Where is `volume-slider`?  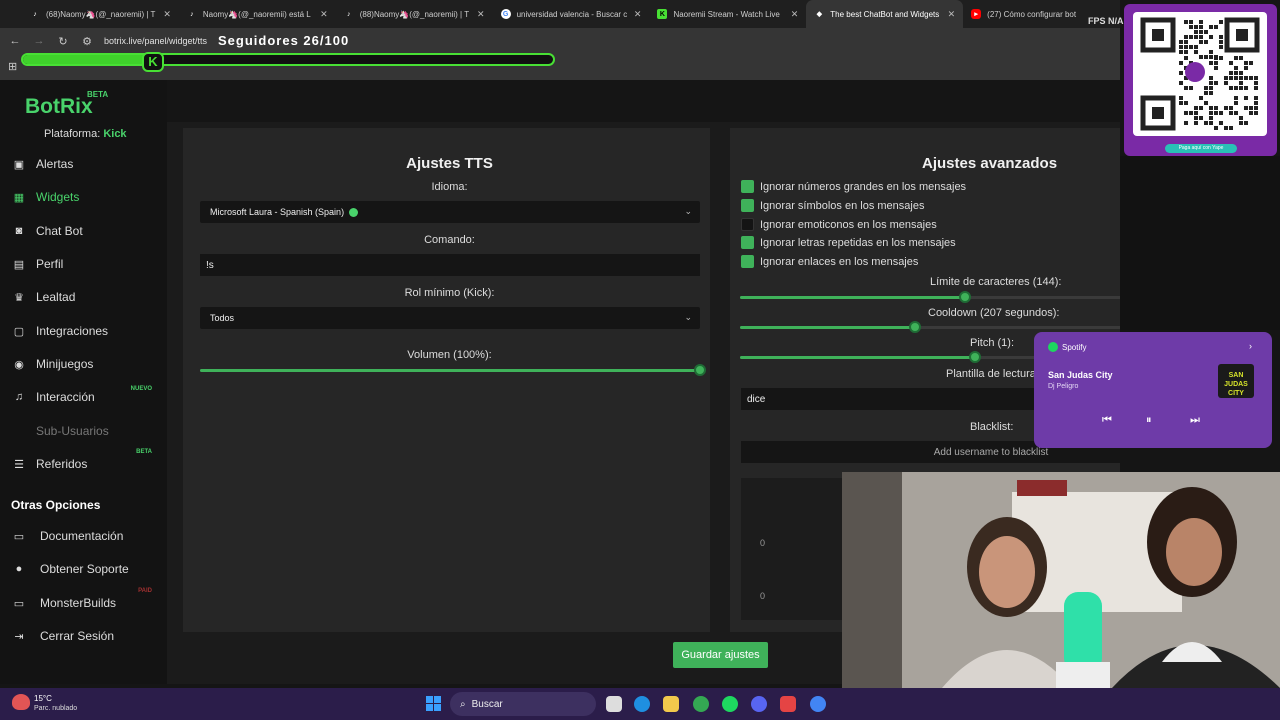
volume-slider is located at coordinates (453, 370).